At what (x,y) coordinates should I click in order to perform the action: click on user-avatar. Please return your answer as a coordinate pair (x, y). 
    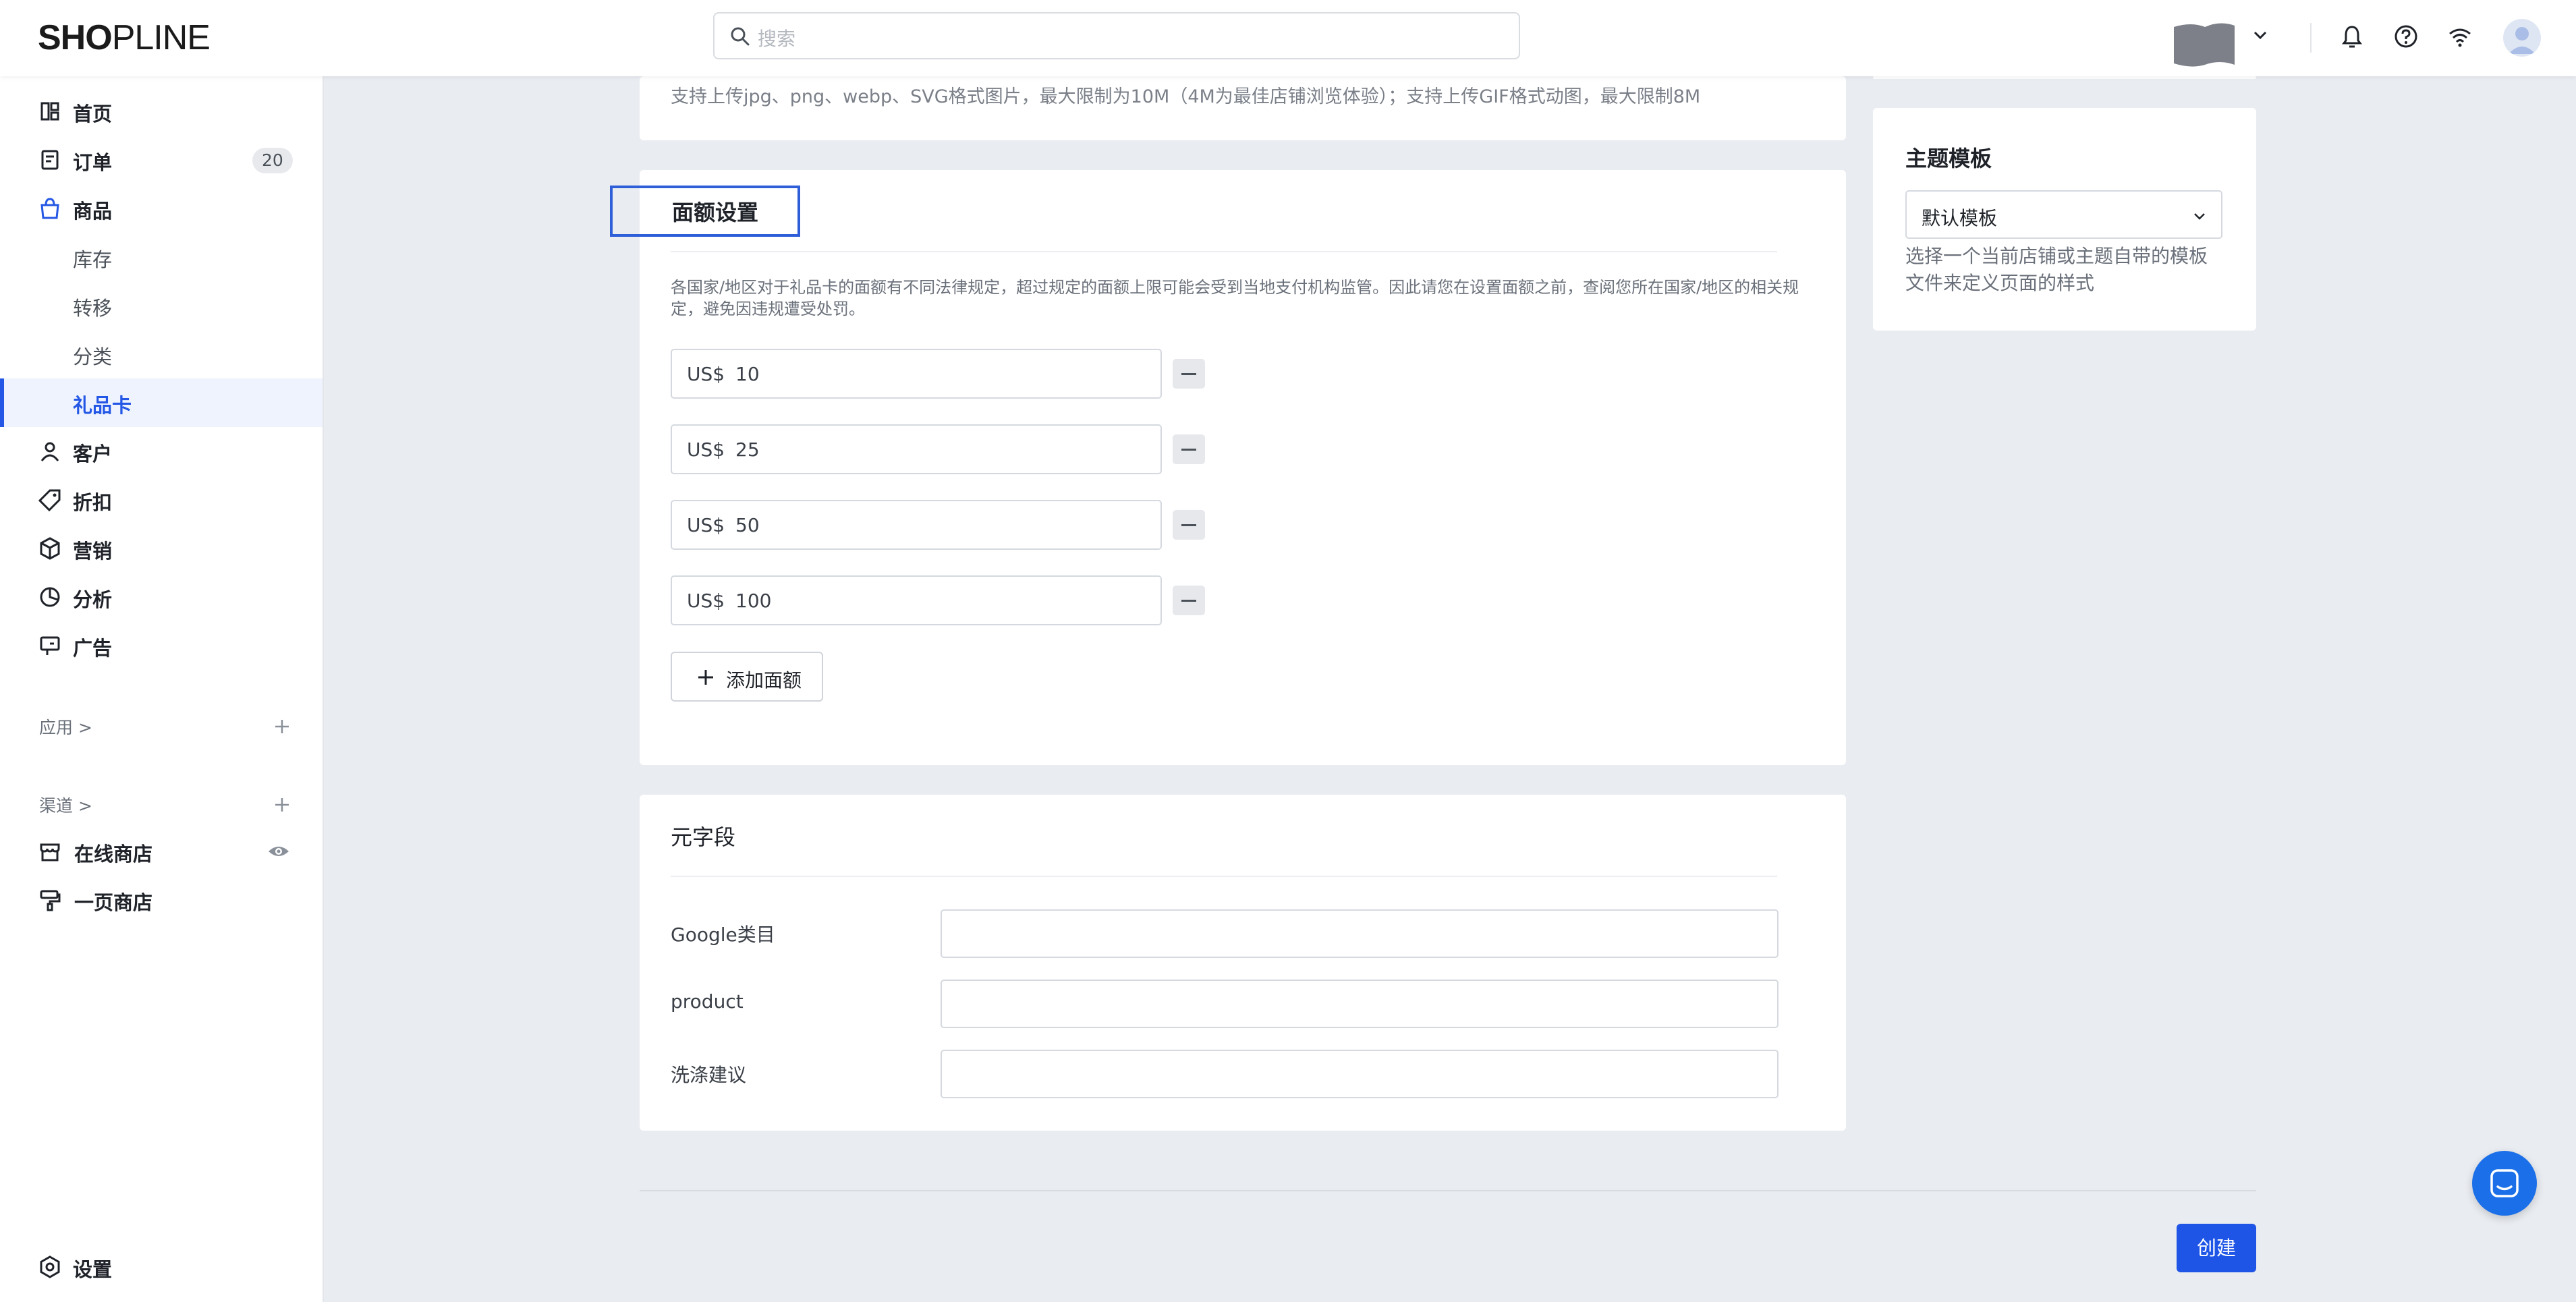
    Looking at the image, I should click on (2522, 38).